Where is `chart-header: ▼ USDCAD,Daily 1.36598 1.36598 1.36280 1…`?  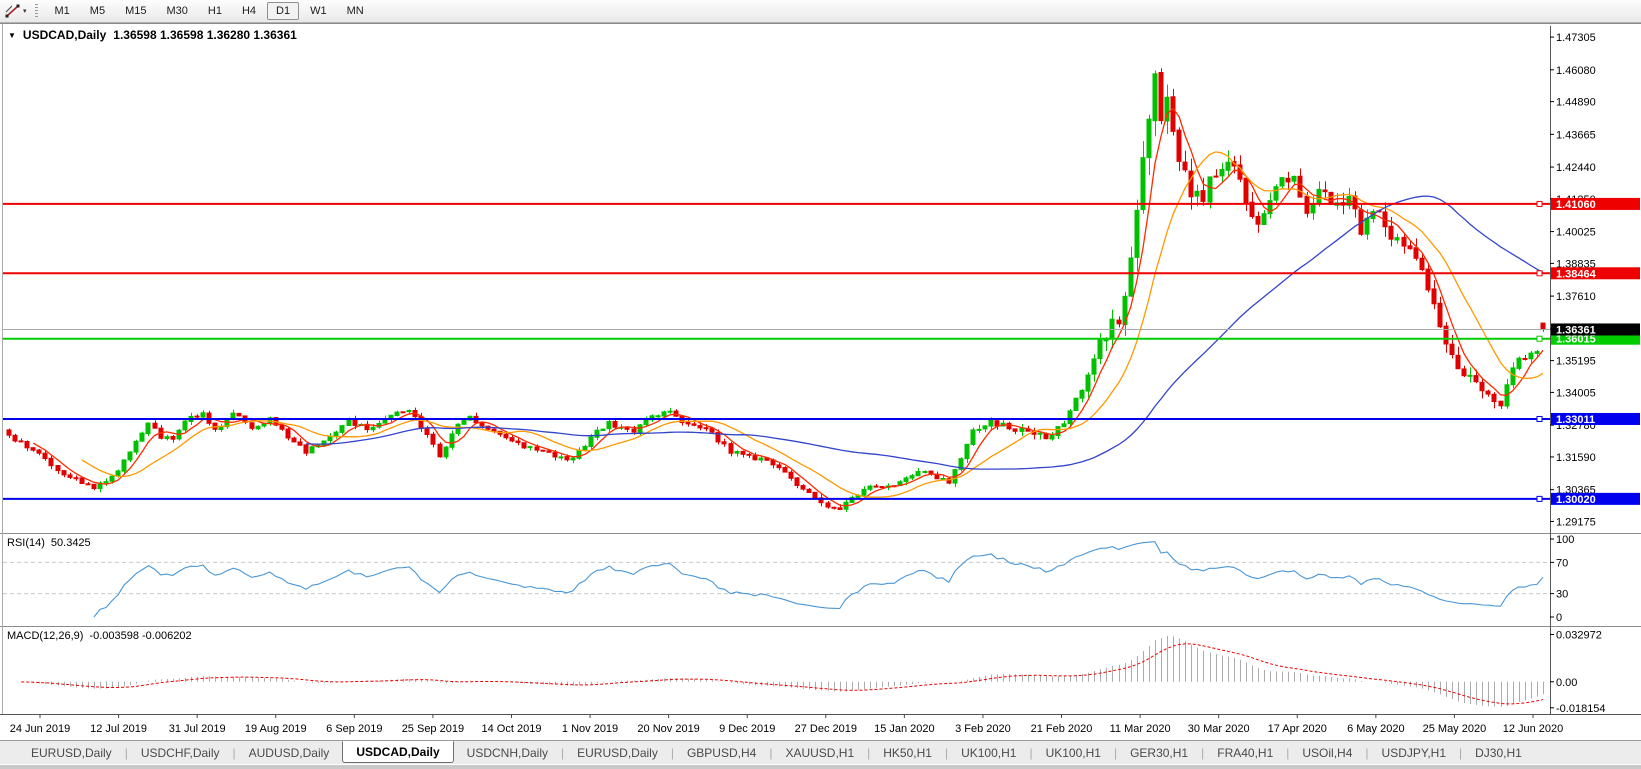
chart-header: ▼ USDCAD,Daily 1.36598 1.36598 1.36280 1… is located at coordinates (152, 35).